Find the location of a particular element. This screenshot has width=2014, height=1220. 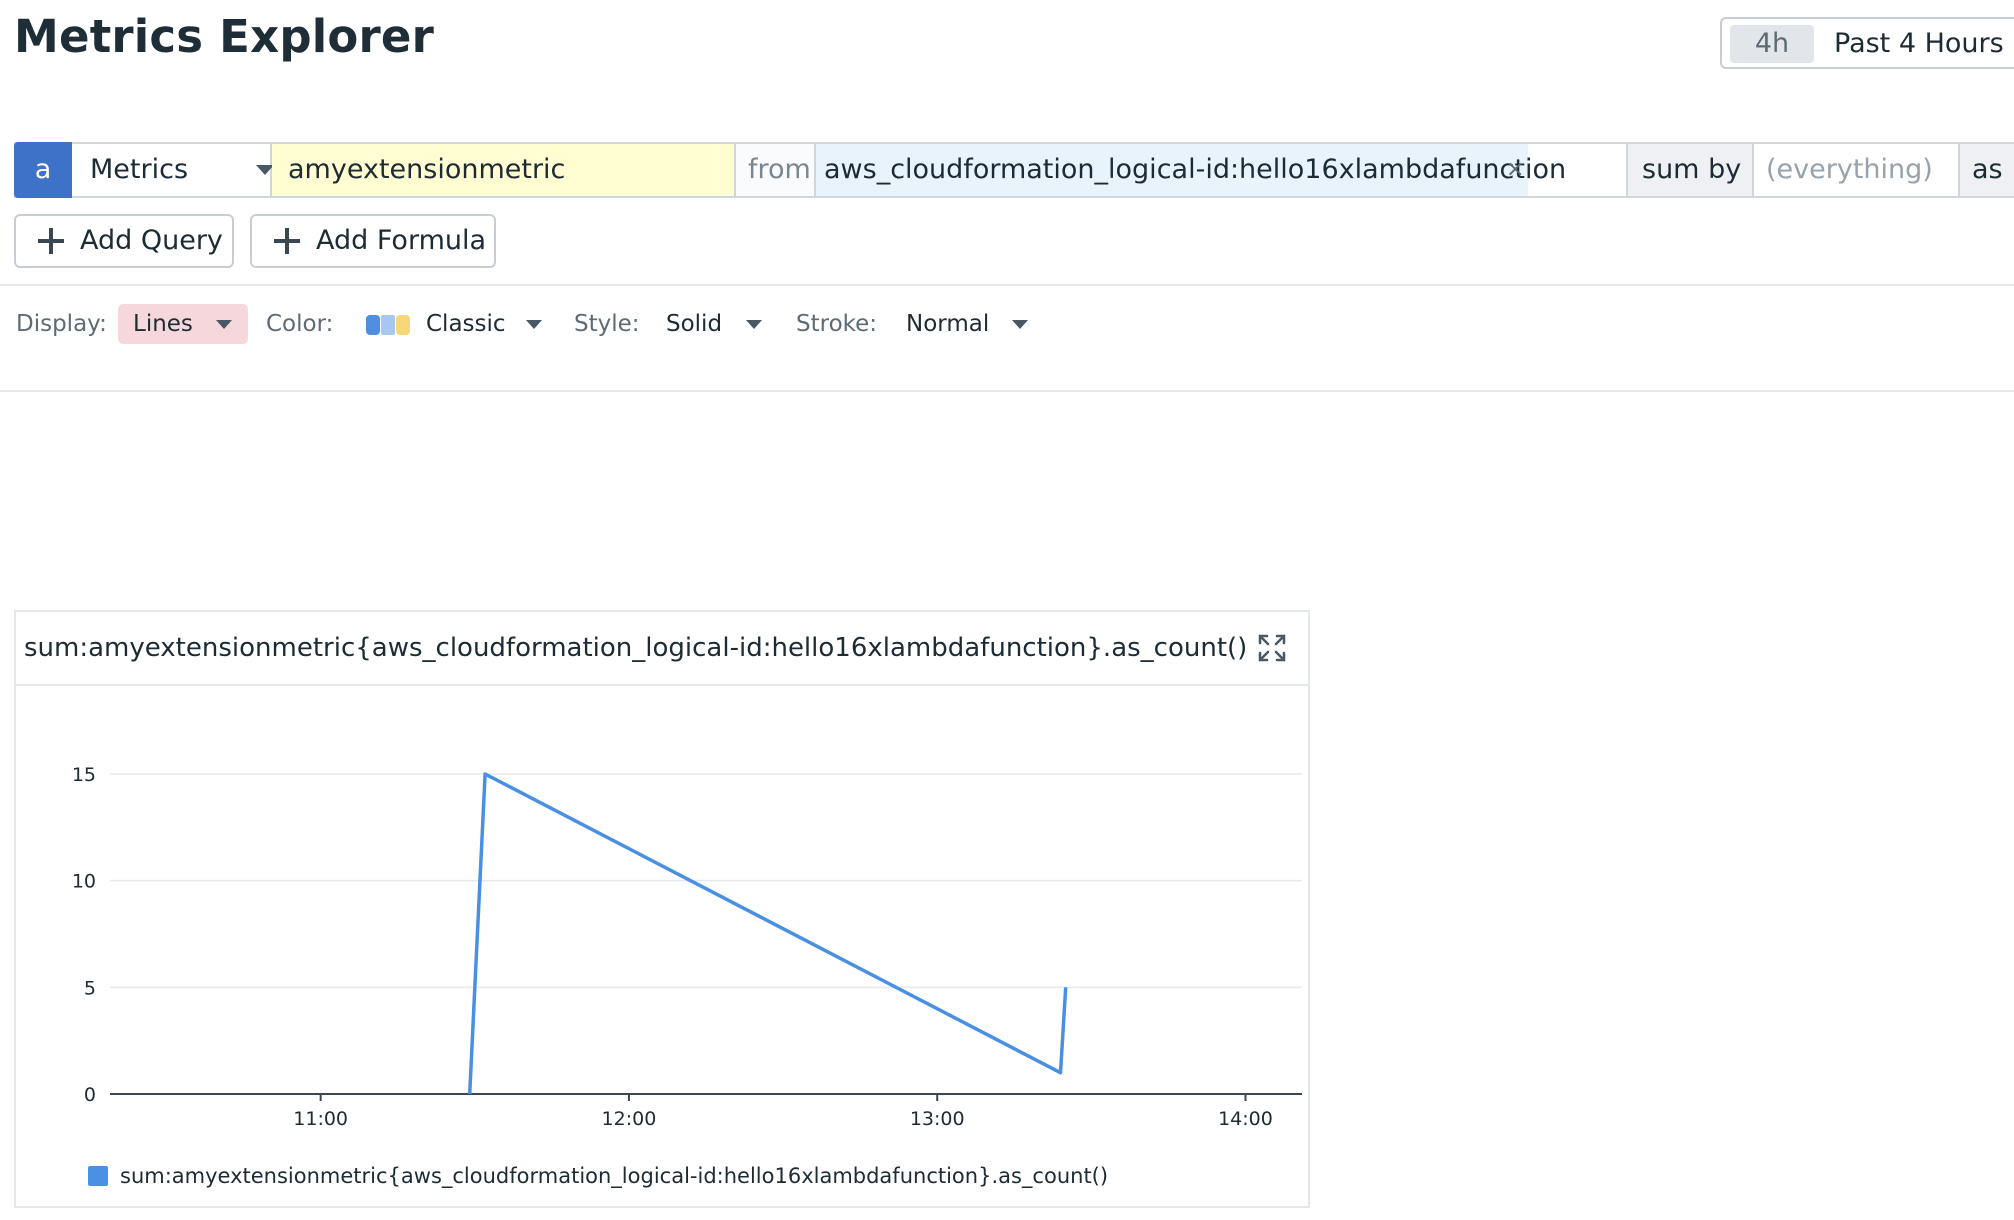

as-function-cell: as is located at coordinates (1986, 170).